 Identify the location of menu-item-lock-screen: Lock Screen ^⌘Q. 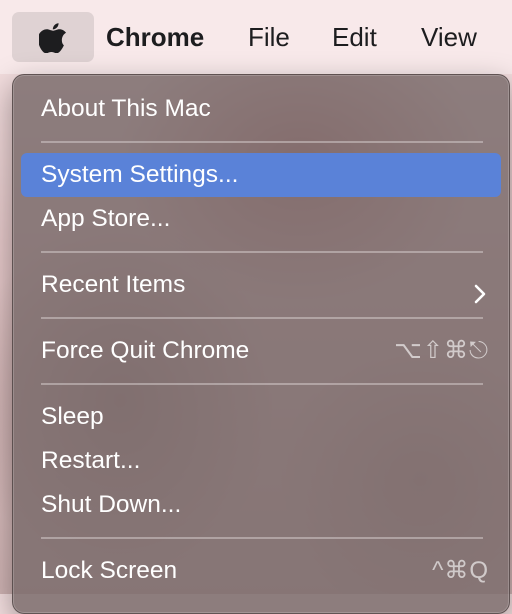
(261, 571).